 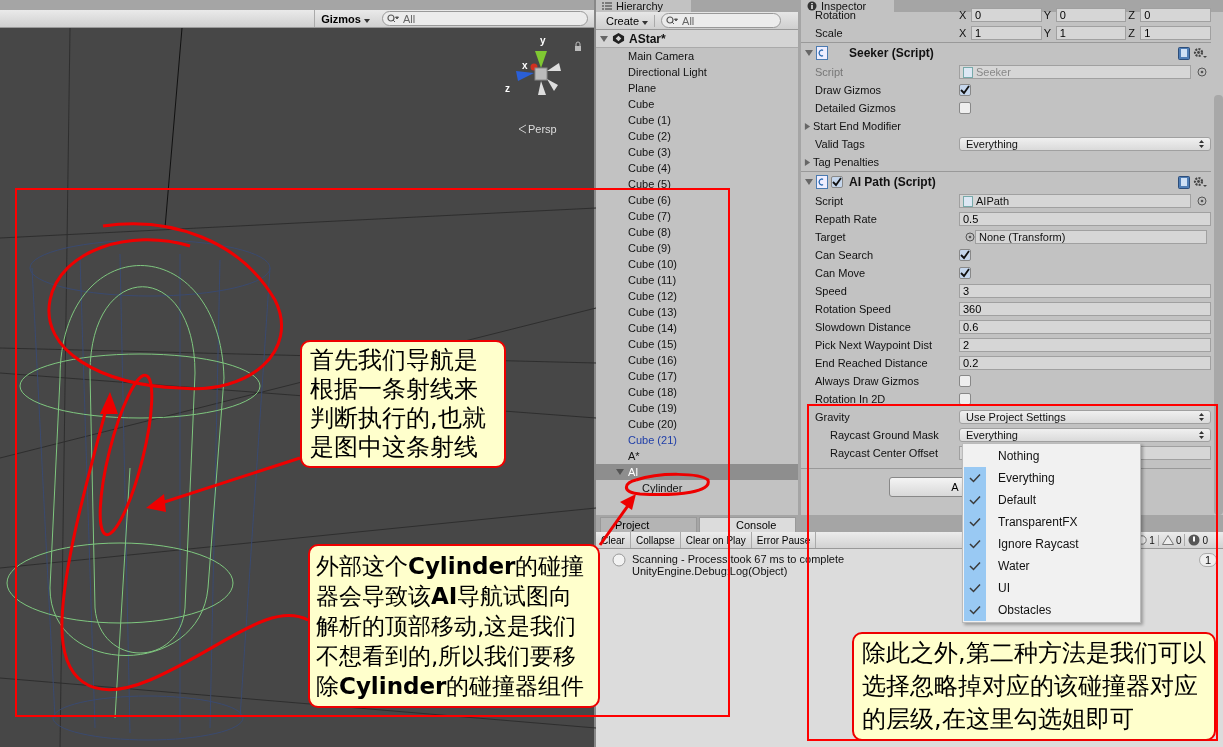 What do you see at coordinates (647, 38) in the screenshot?
I see `scene-name: AStar*` at bounding box center [647, 38].